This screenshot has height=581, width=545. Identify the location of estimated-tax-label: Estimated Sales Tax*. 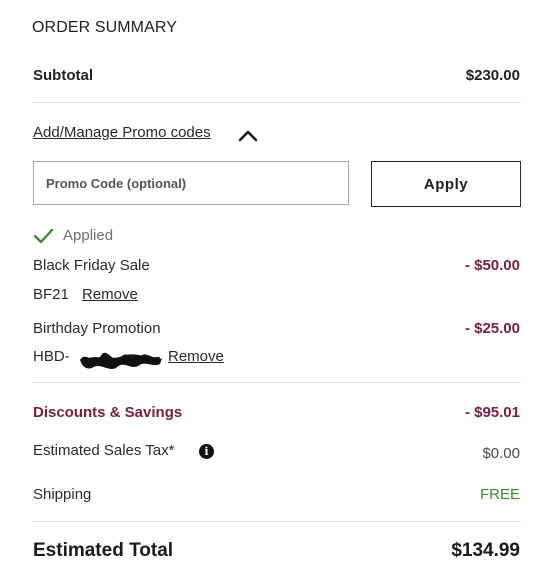
(104, 450).